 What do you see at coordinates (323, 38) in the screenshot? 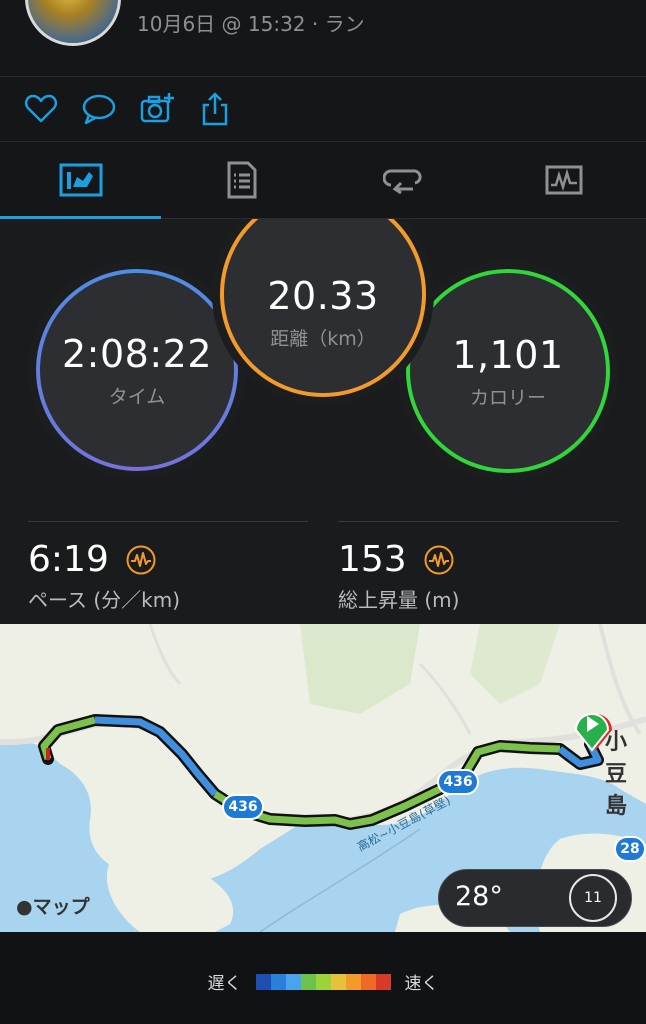
I see `activity-header: 10月6日 @ 15:32 · ラン` at bounding box center [323, 38].